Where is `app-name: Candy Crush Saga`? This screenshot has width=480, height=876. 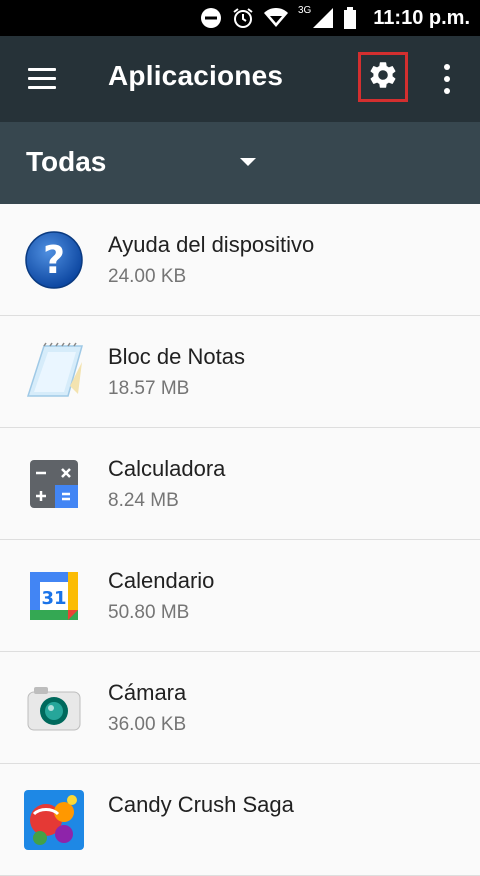 app-name: Candy Crush Saga is located at coordinates (201, 804).